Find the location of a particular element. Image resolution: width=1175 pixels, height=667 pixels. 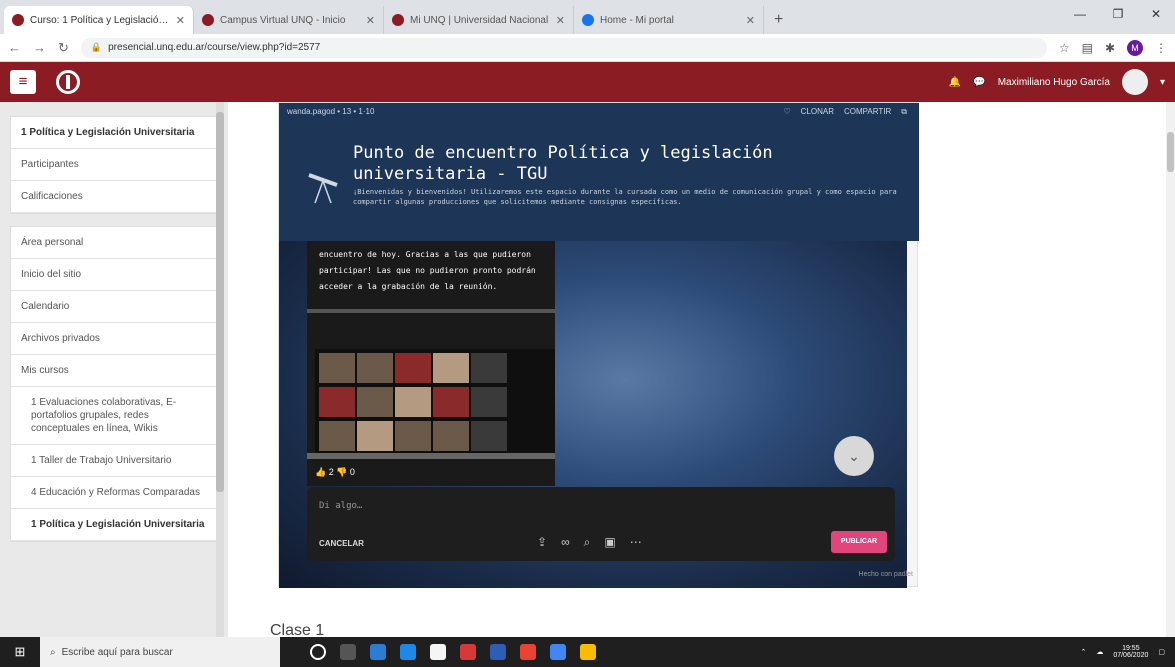

sidebar-item-files: Archivos privados is located at coordinates (114, 339).